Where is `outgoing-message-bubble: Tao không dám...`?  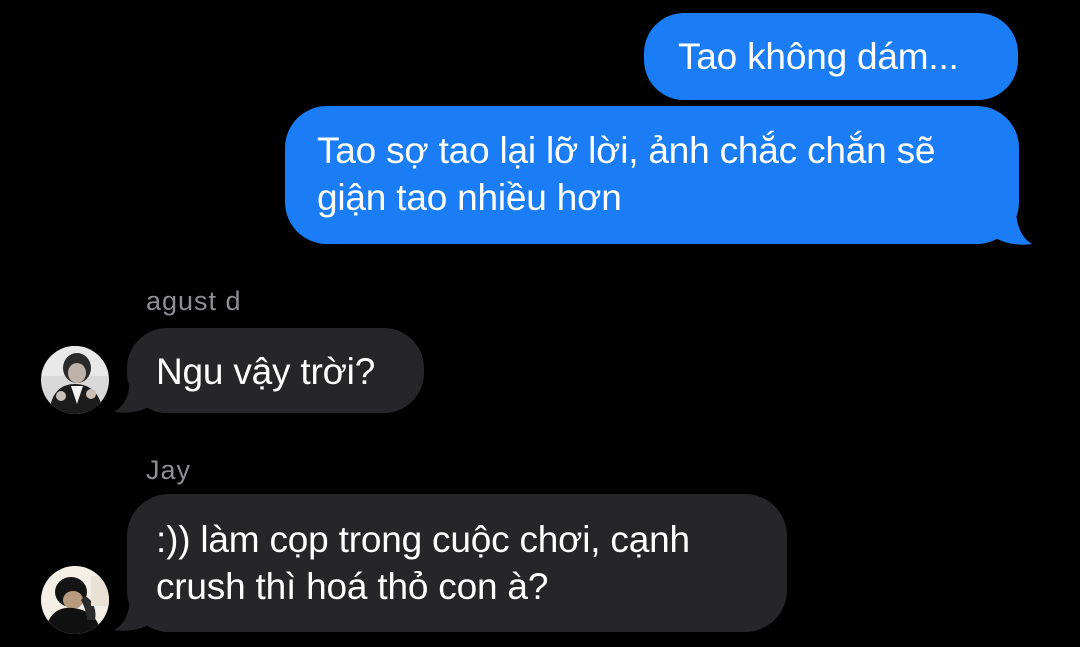
outgoing-message-bubble: Tao không dám... is located at coordinates (831, 56).